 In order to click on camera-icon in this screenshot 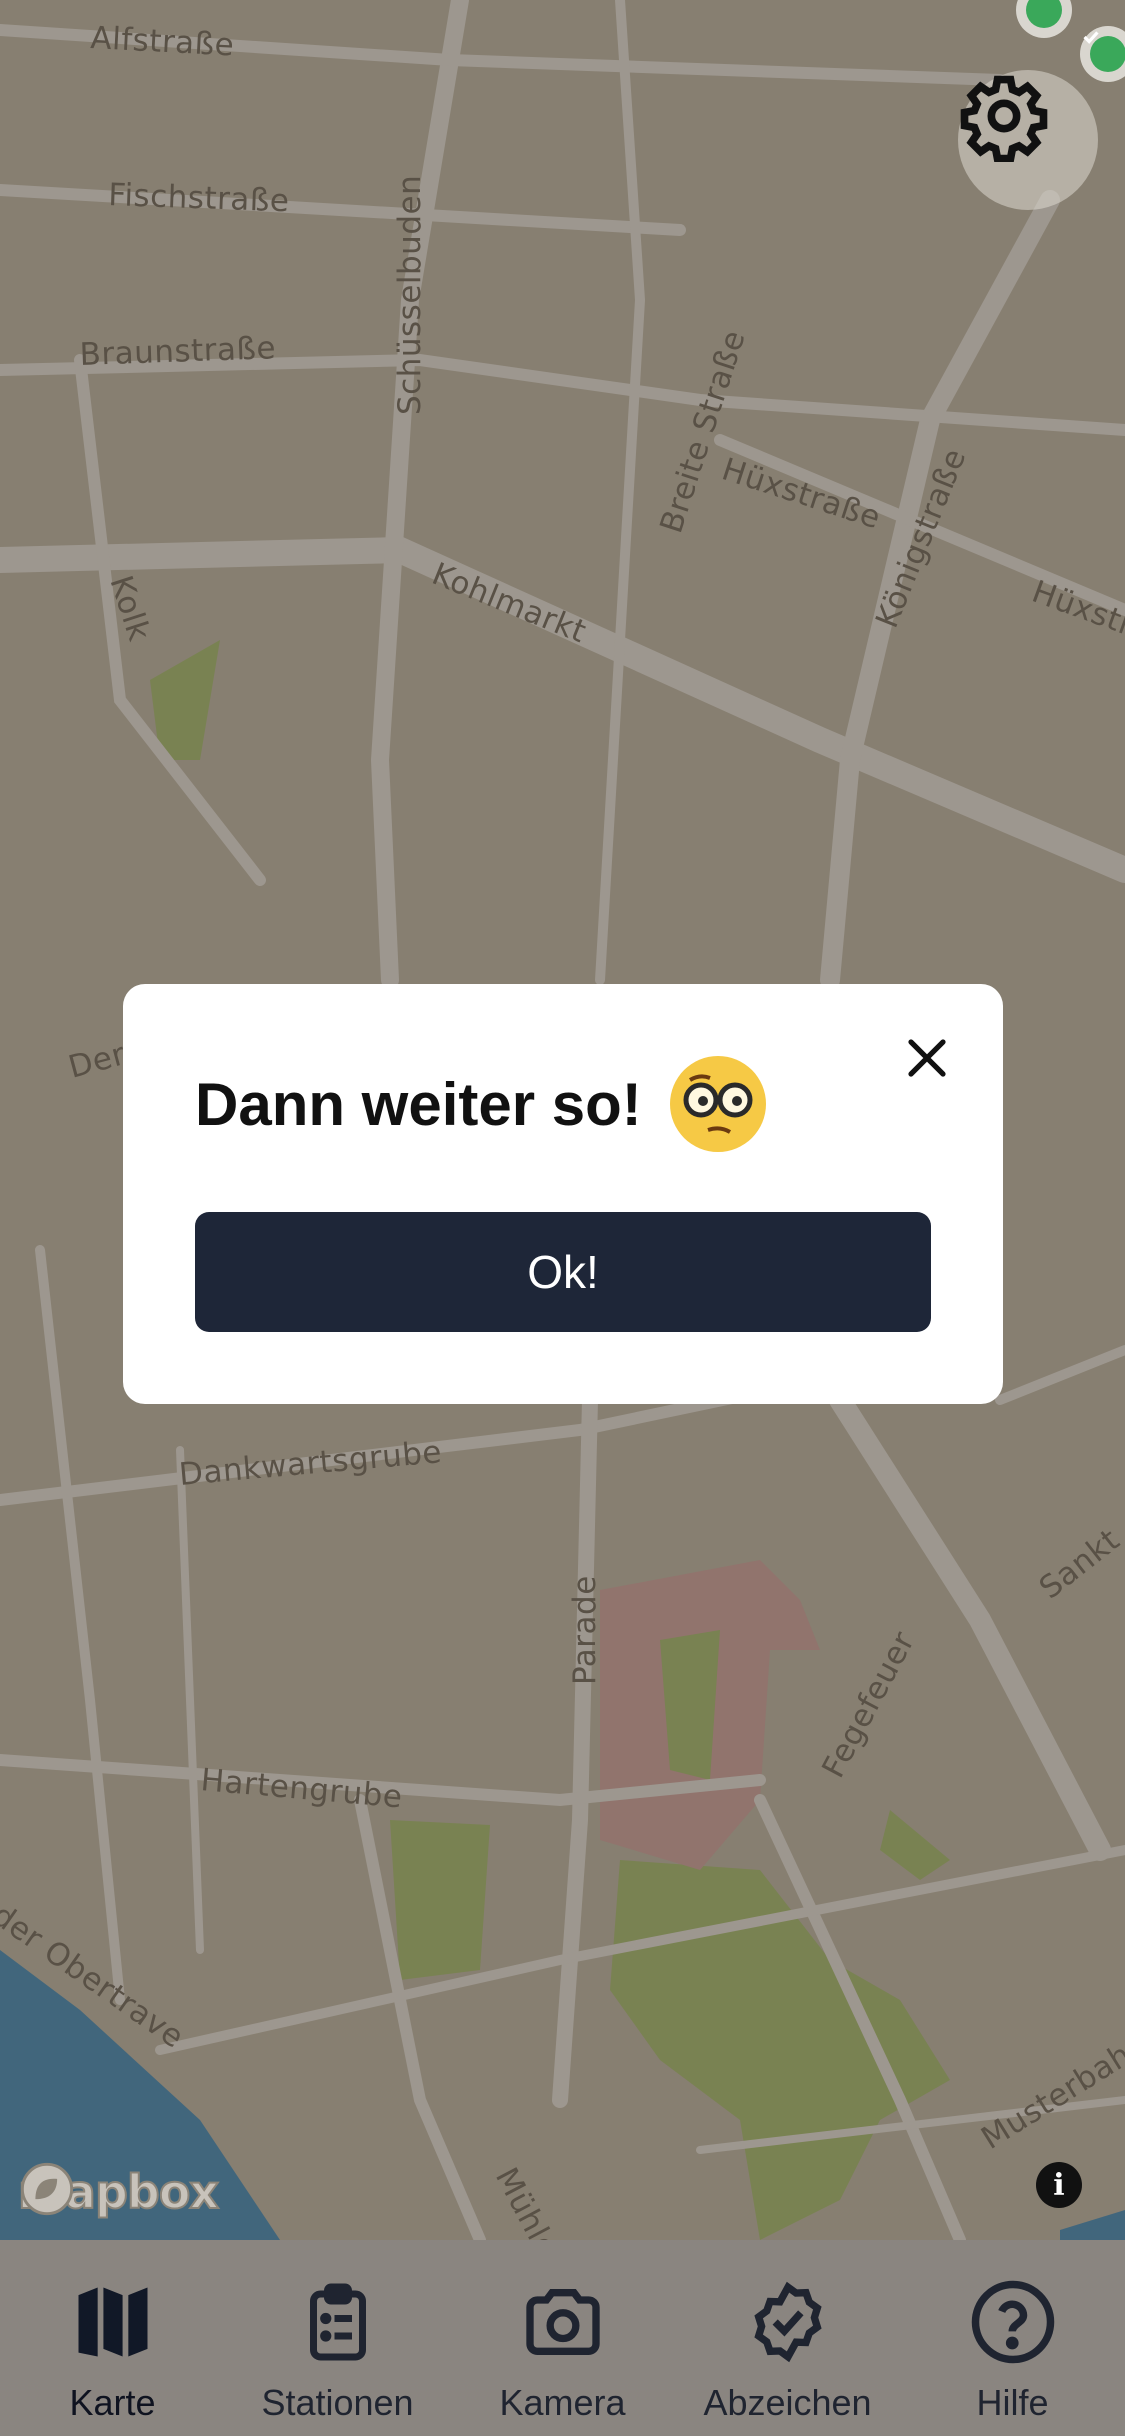, I will do `click(563, 2322)`.